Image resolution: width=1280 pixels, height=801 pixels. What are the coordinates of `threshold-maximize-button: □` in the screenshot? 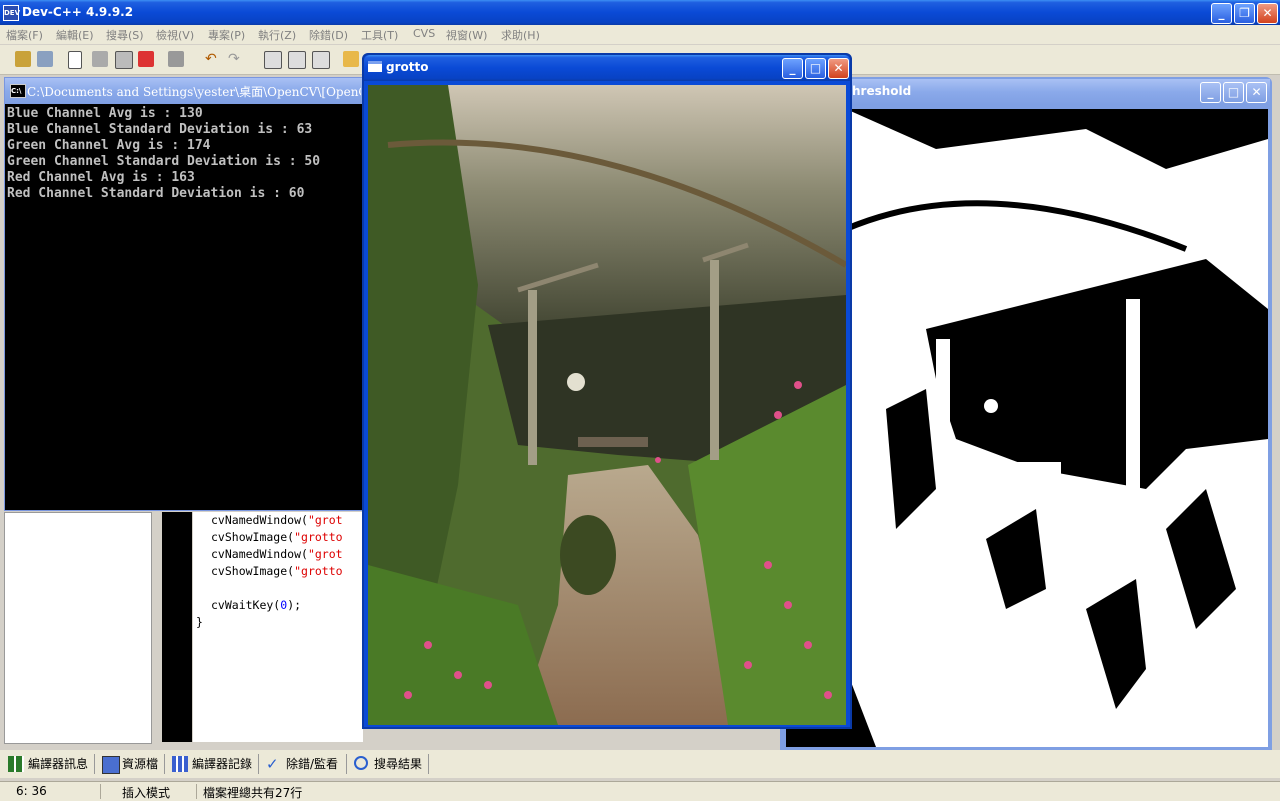 It's located at (1233, 92).